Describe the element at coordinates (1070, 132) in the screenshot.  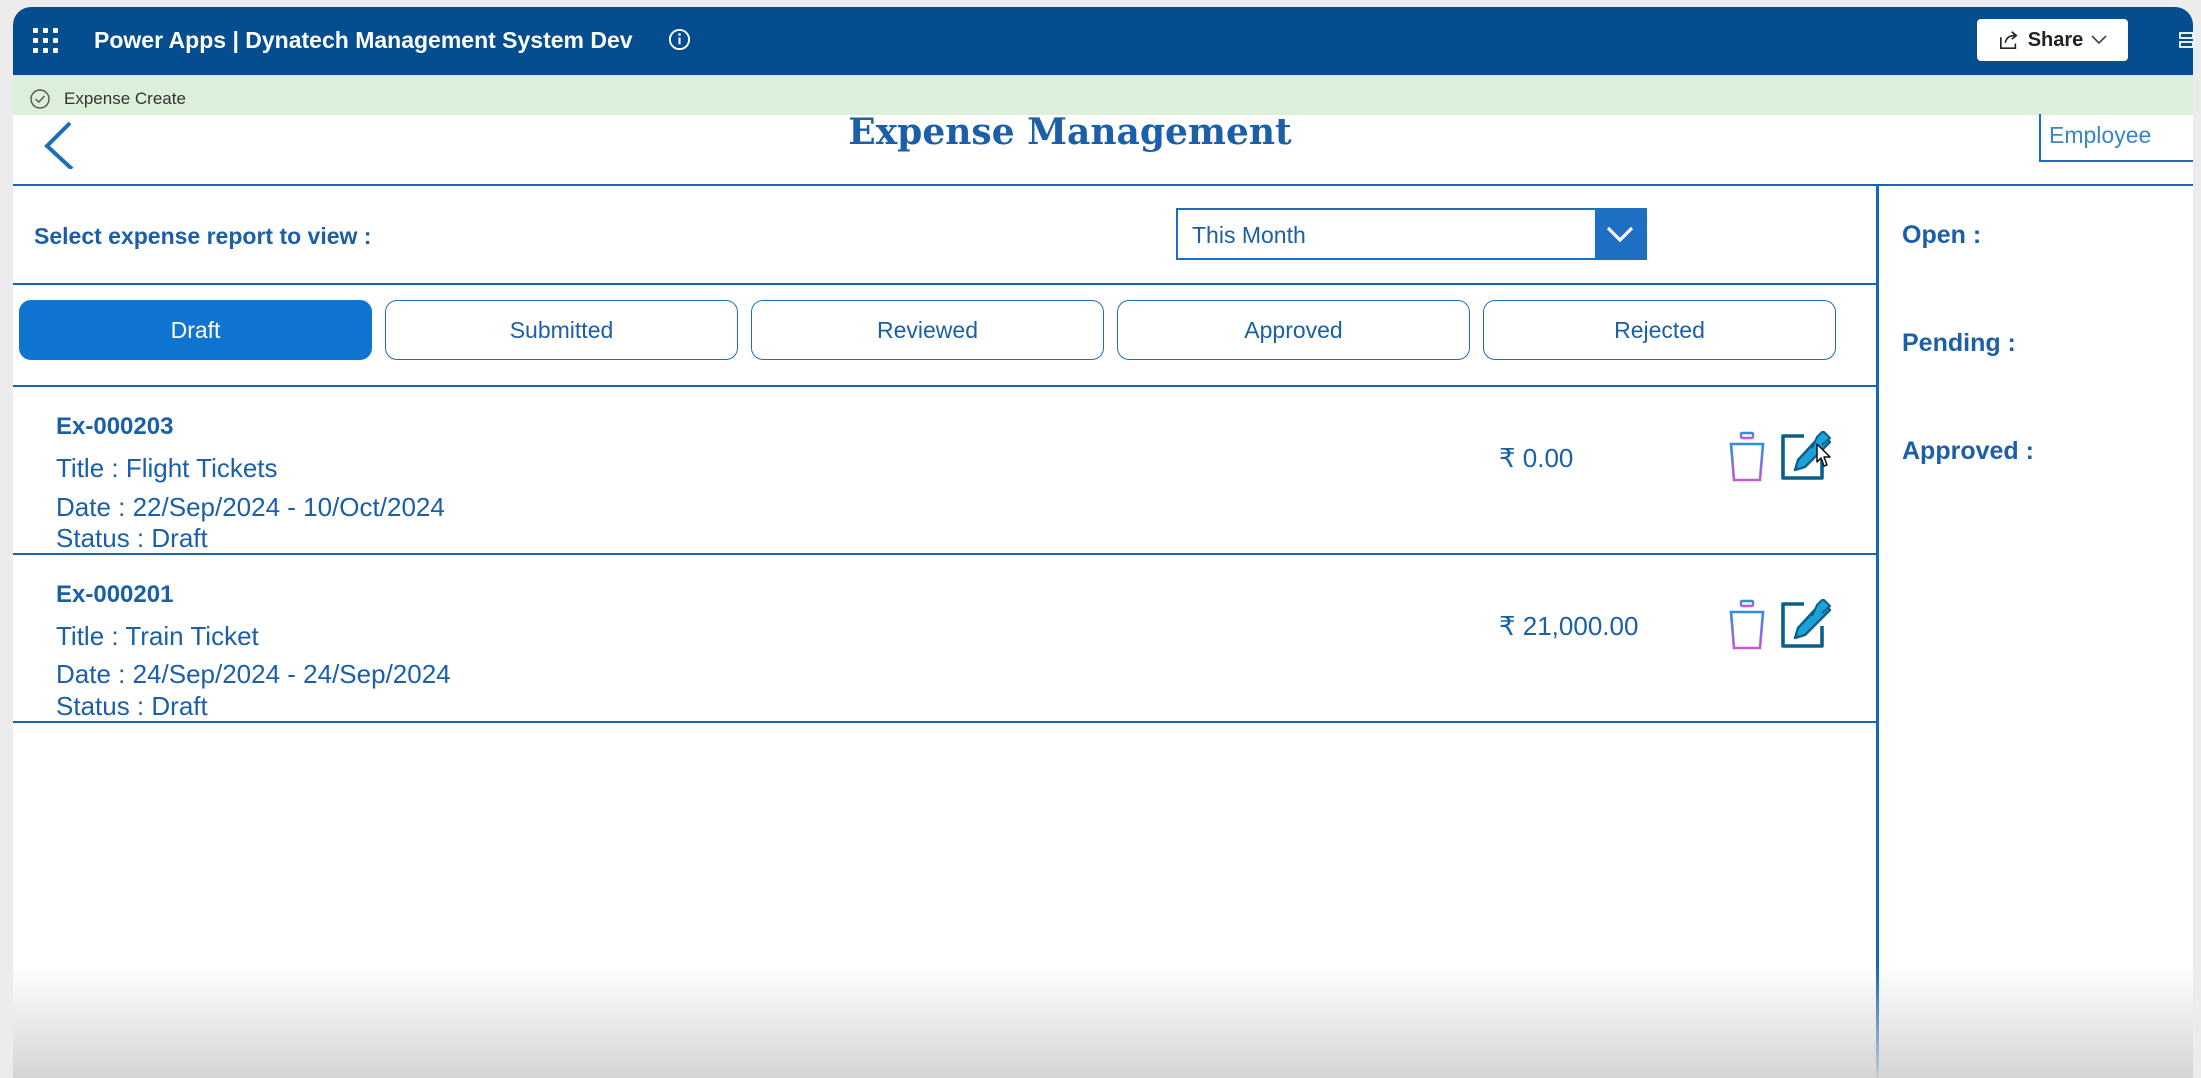
I see `page-title: Expense Management` at that location.